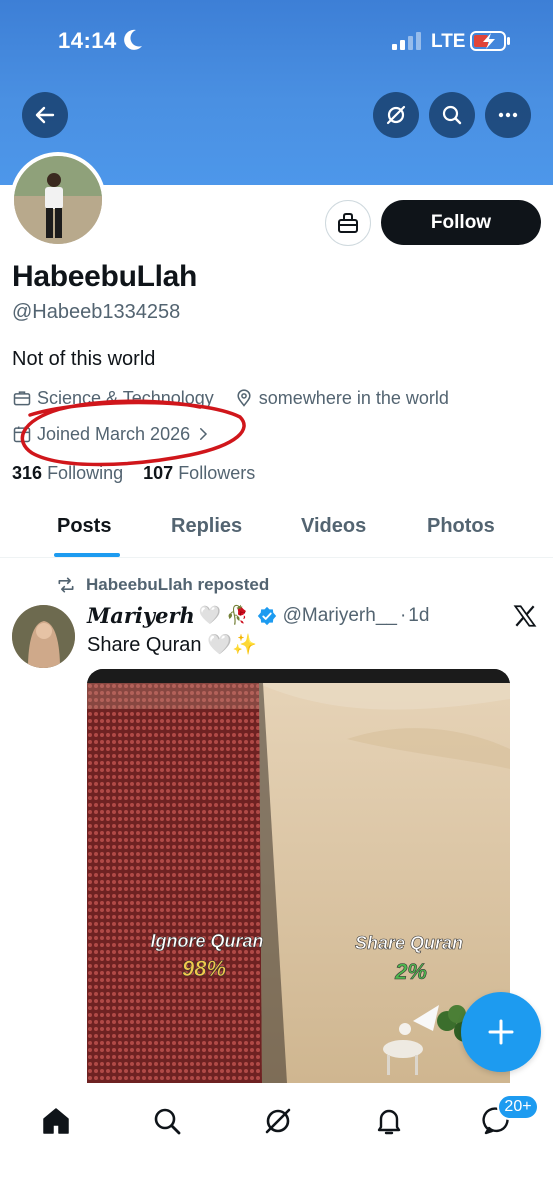 This screenshot has width=553, height=1200. What do you see at coordinates (525, 616) in the screenshot?
I see `x-logo-icon` at bounding box center [525, 616].